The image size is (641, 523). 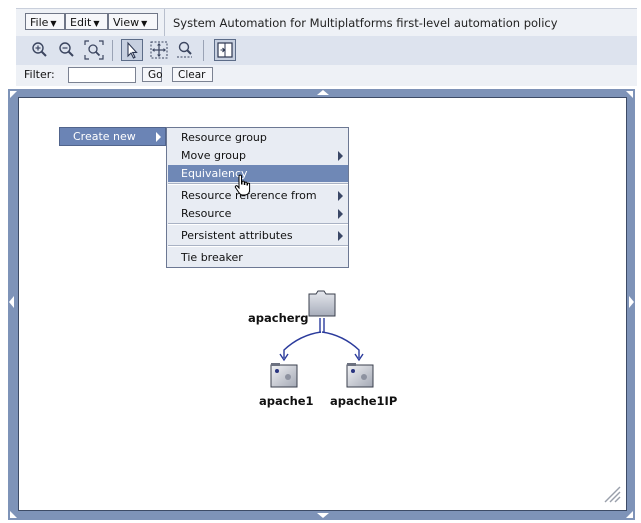 I want to click on menu-item-label: Persistent attributes, so click(x=237, y=235).